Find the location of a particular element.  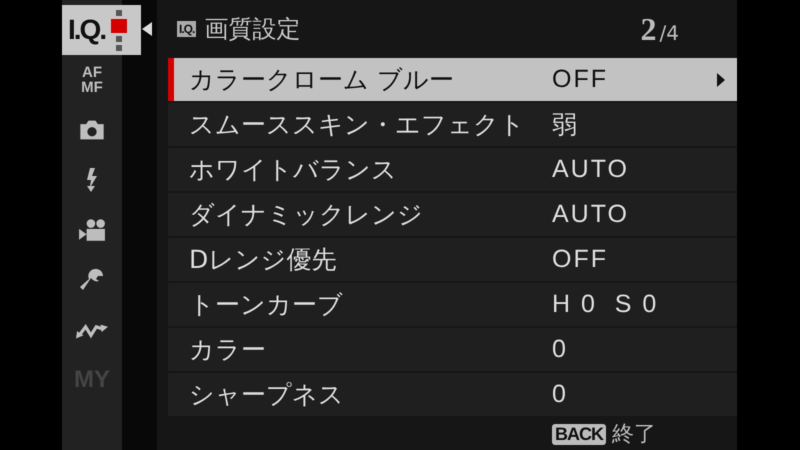

back-key: BACK is located at coordinates (579, 434).